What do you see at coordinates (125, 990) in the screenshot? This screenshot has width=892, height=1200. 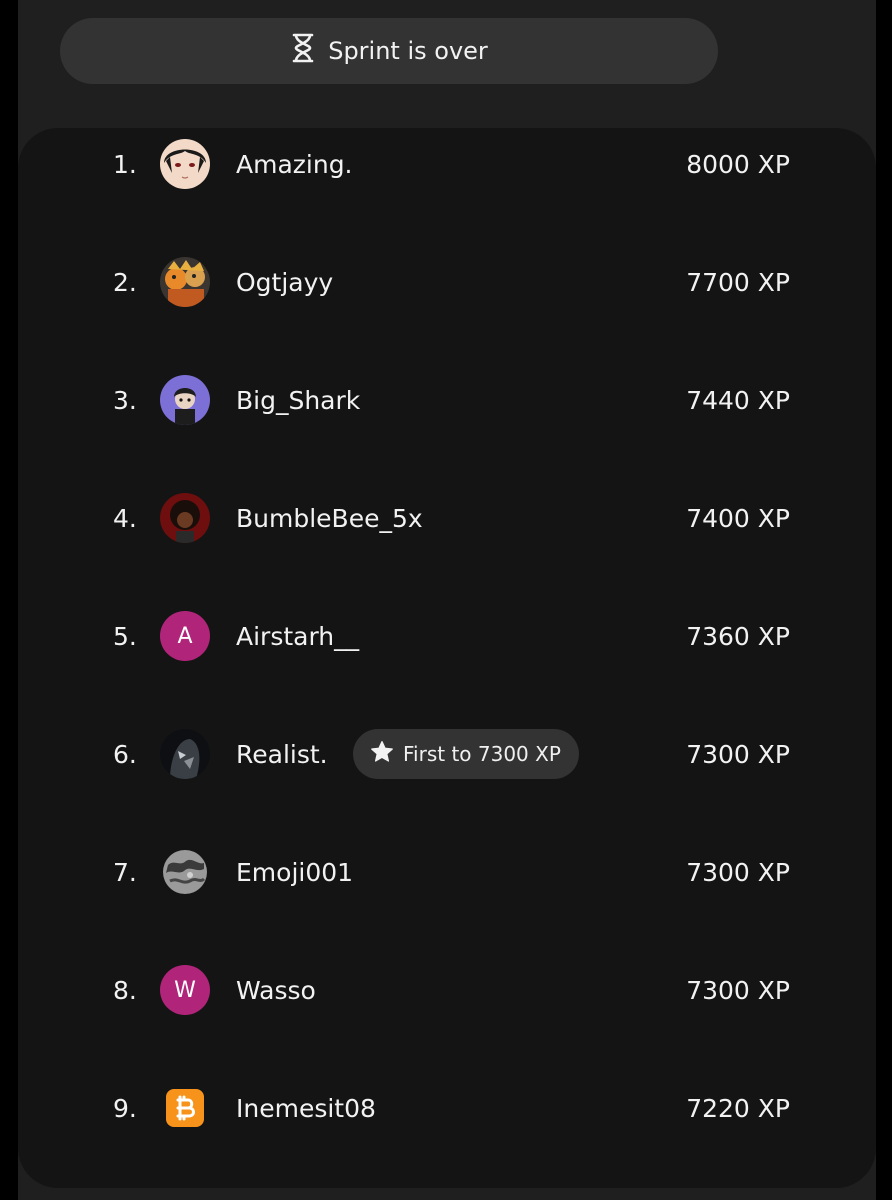 I see `rank-number: 8.` at bounding box center [125, 990].